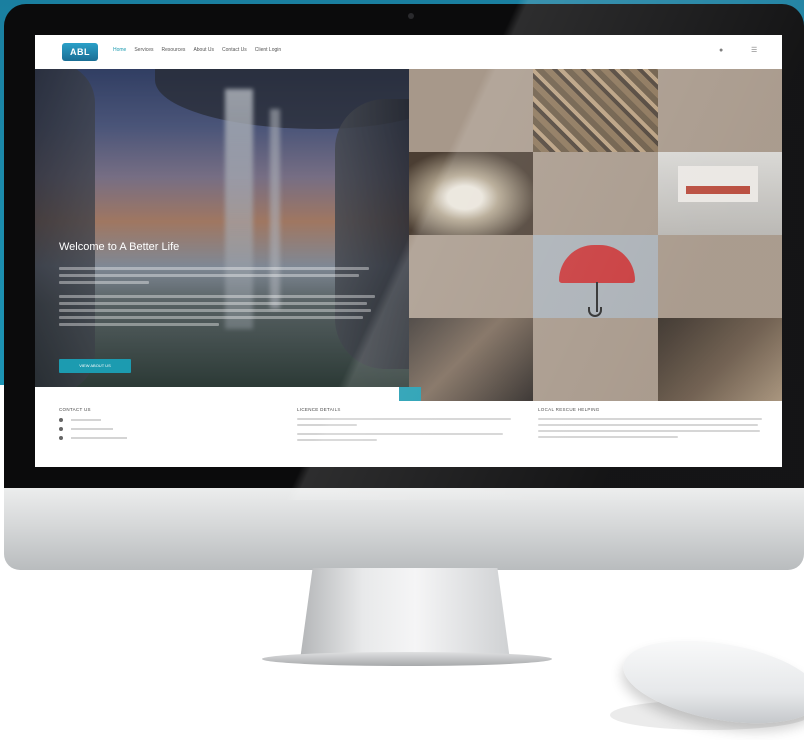 This screenshot has height=740, width=804. I want to click on footer-third: LOCAL RESCUE HELPING, so click(653, 422).